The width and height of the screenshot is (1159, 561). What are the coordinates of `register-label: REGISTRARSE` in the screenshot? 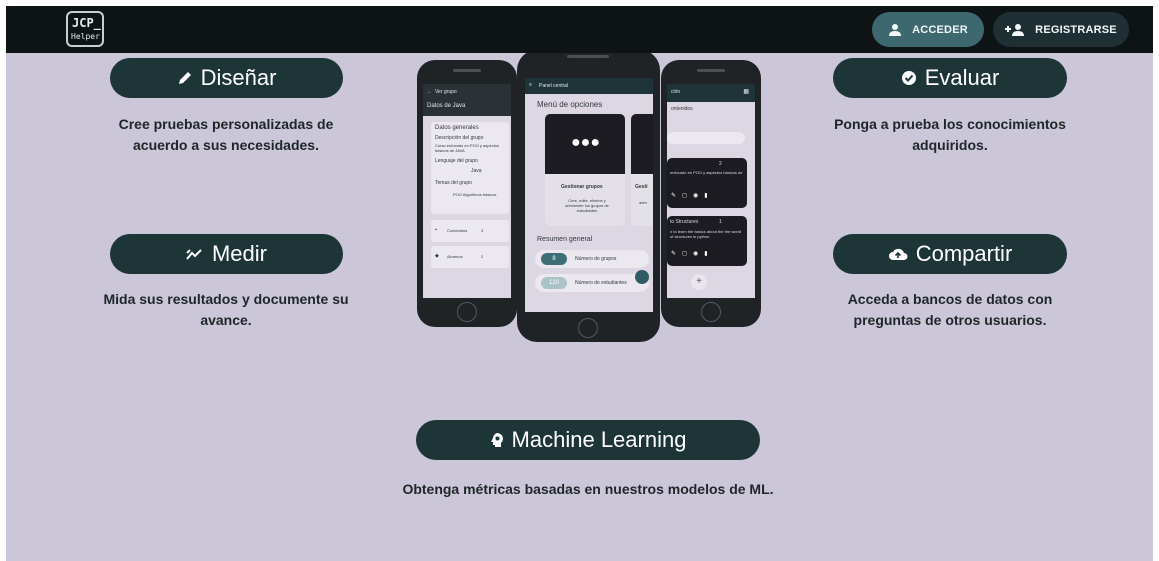 It's located at (1076, 29).